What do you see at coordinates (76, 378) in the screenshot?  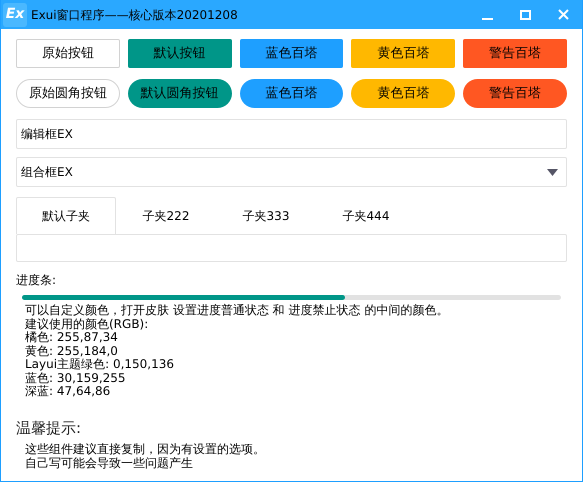 I see `description-line: 蓝色: 30,159,255` at bounding box center [76, 378].